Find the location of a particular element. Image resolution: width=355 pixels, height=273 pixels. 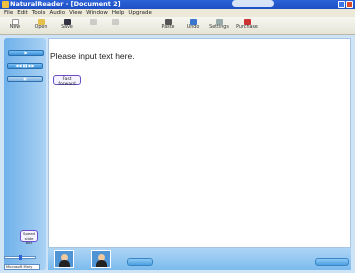

fast-forward-callout: Fast forward is located at coordinates (67, 81).